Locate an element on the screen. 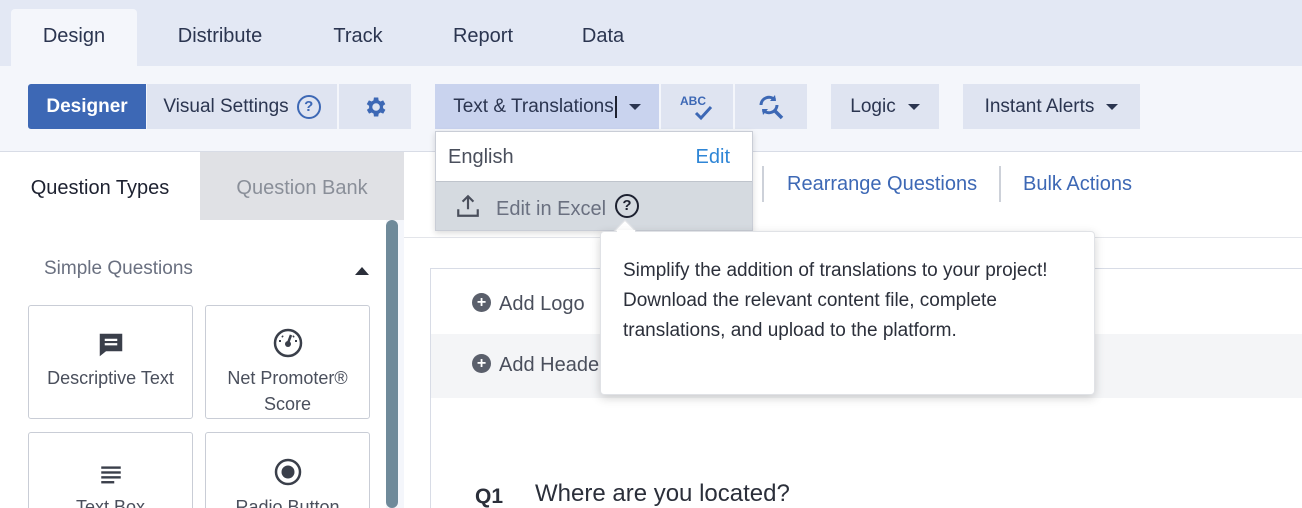 Image resolution: width=1302 pixels, height=508 pixels. text-translations-dropdown: English Edit Edit in Excel ? is located at coordinates (594, 181).